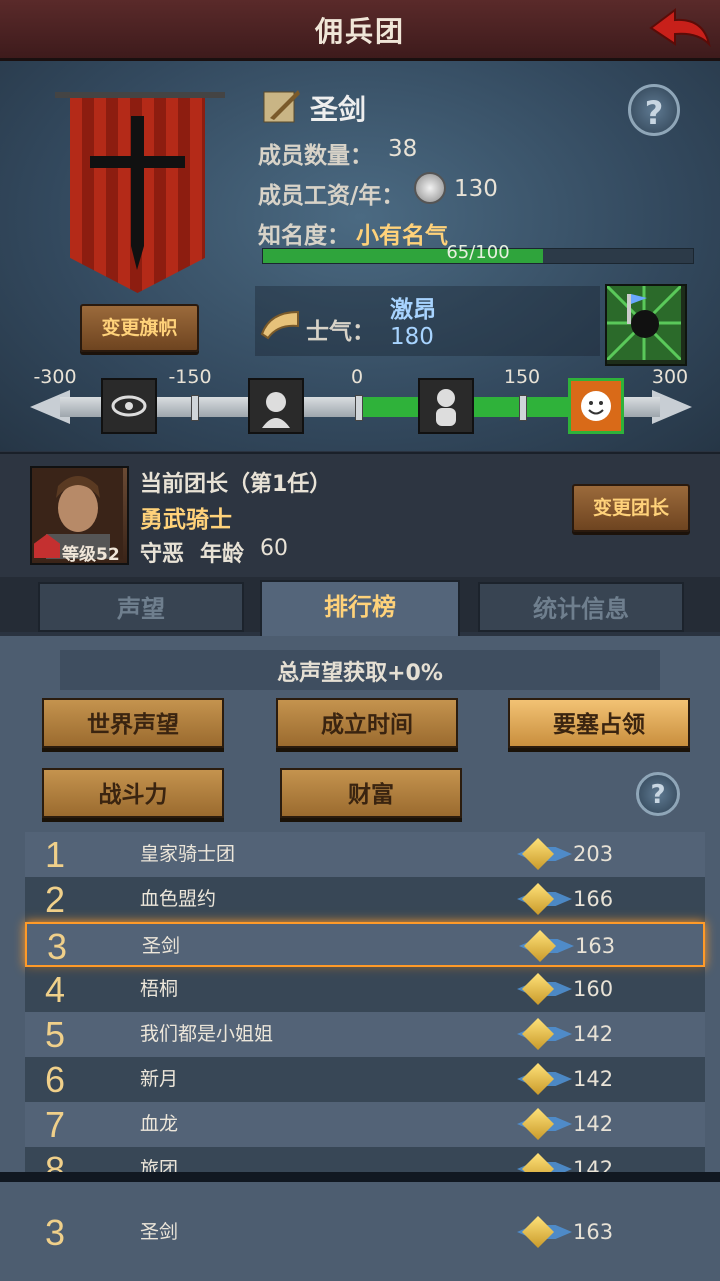 Image resolution: width=720 pixels, height=1281 pixels. Describe the element at coordinates (413, 310) in the screenshot. I see `morale-state: 激昂` at that location.